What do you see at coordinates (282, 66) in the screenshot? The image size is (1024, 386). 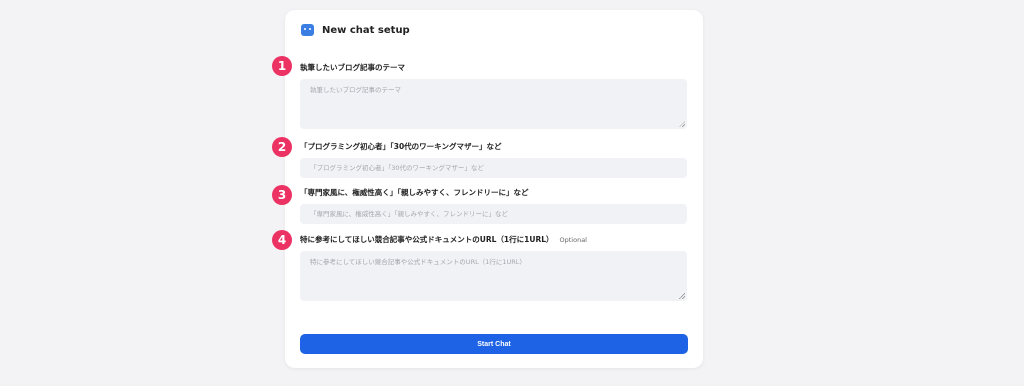 I see `step-badge-1: 1` at bounding box center [282, 66].